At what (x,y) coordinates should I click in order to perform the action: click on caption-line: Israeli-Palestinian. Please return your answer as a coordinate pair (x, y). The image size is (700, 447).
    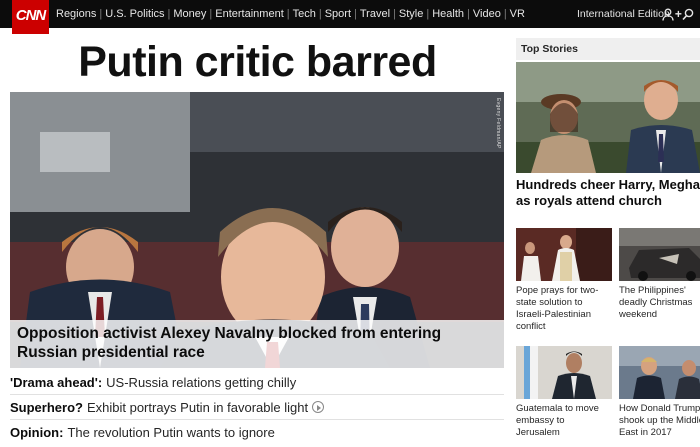
    Looking at the image, I should click on (553, 314).